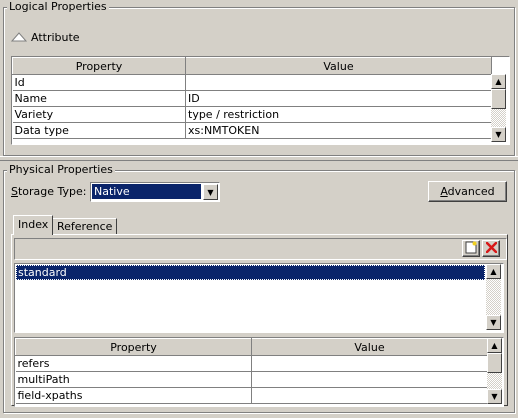  What do you see at coordinates (58, 6) in the screenshot?
I see `logical-properties-title: Logical Properties` at bounding box center [58, 6].